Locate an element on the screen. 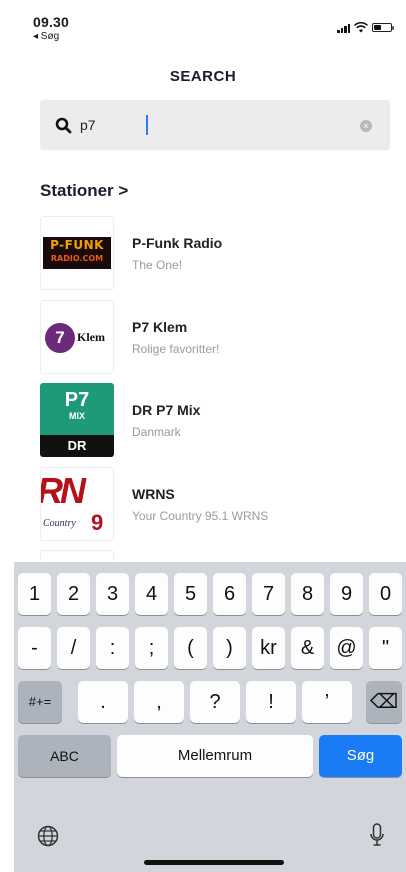 The width and height of the screenshot is (406, 872). key-exclamation: ! is located at coordinates (271, 702).